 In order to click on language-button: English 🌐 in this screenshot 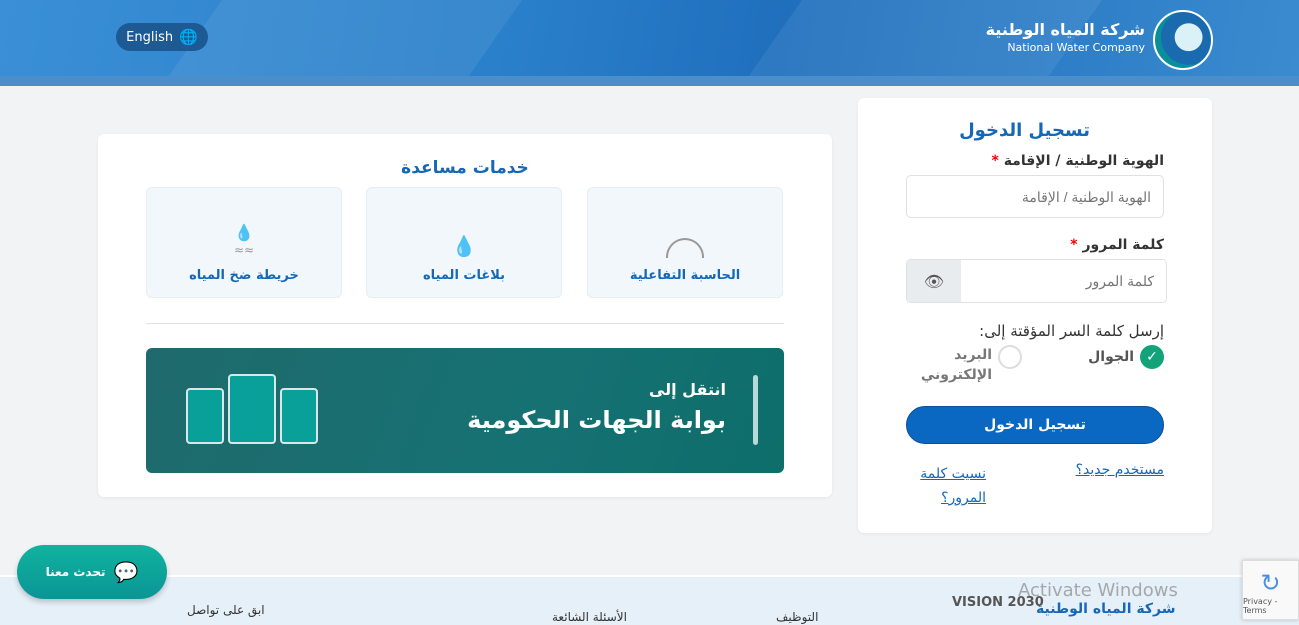, I will do `click(162, 37)`.